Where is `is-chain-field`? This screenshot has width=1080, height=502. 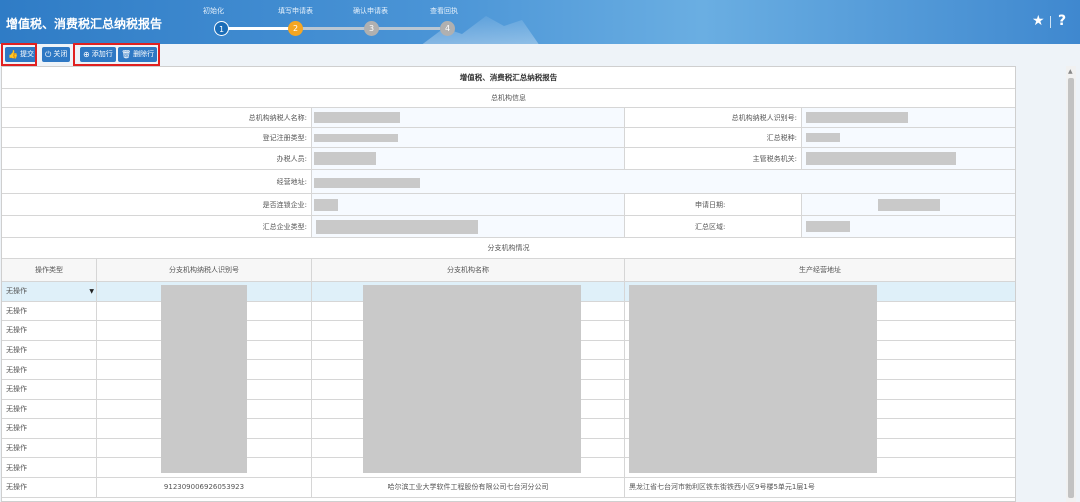
is-chain-field is located at coordinates (468, 204).